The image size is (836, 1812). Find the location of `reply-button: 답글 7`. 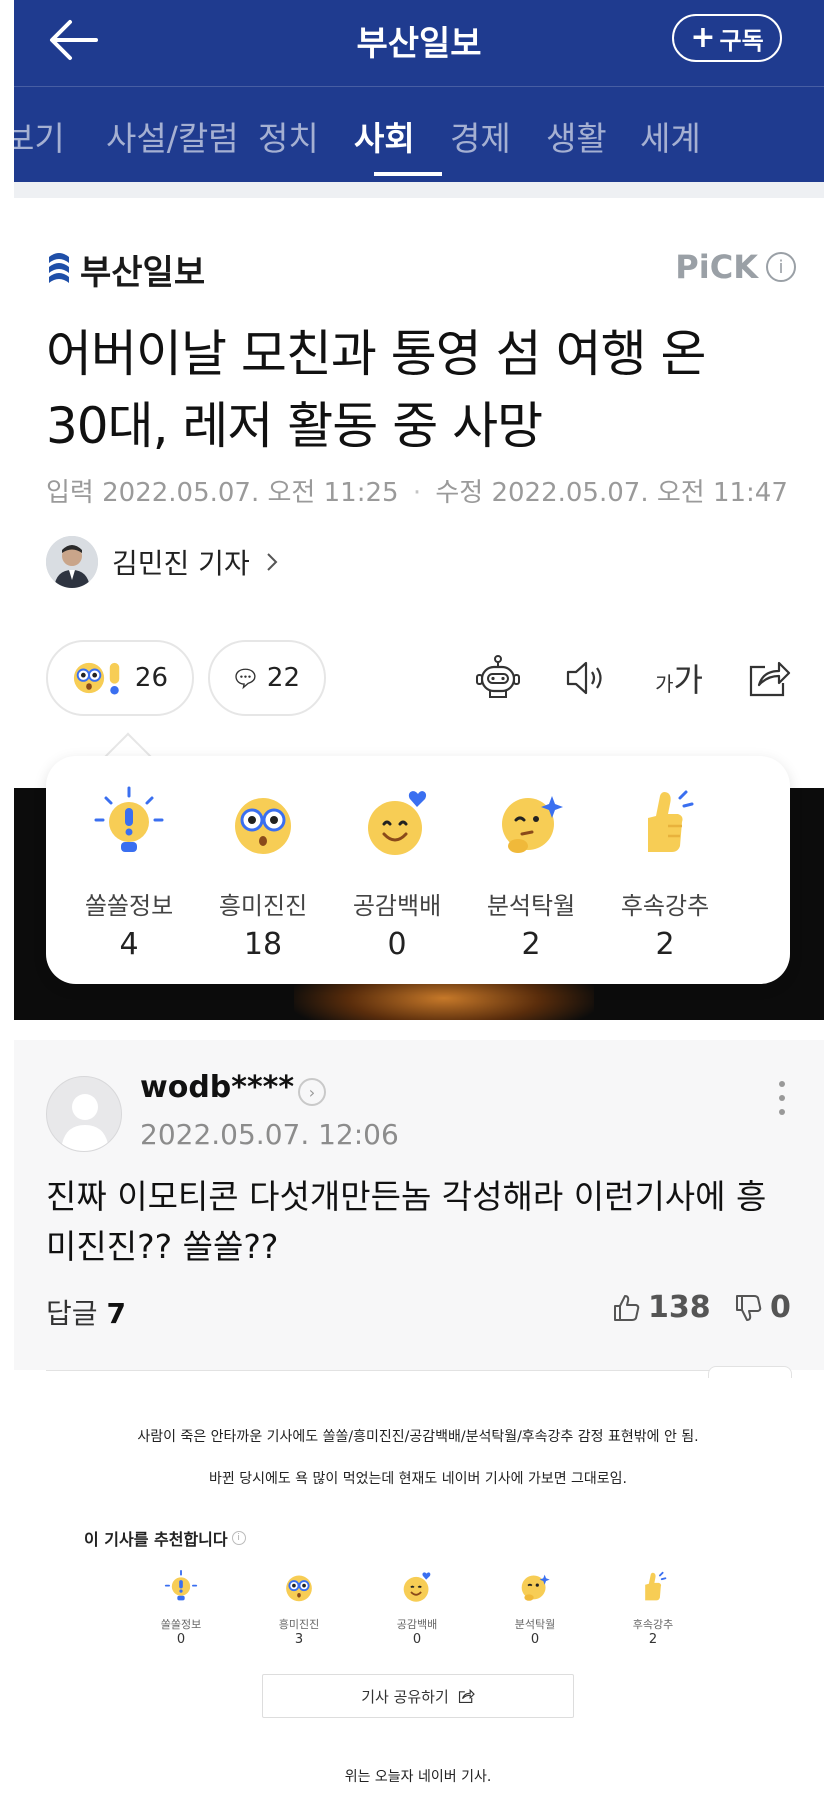

reply-button: 답글 7 is located at coordinates (86, 1312).